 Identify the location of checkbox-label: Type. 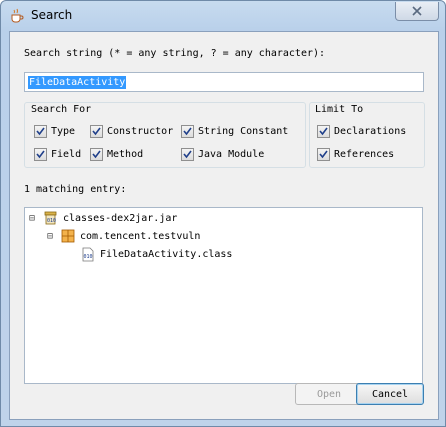
(63, 131).